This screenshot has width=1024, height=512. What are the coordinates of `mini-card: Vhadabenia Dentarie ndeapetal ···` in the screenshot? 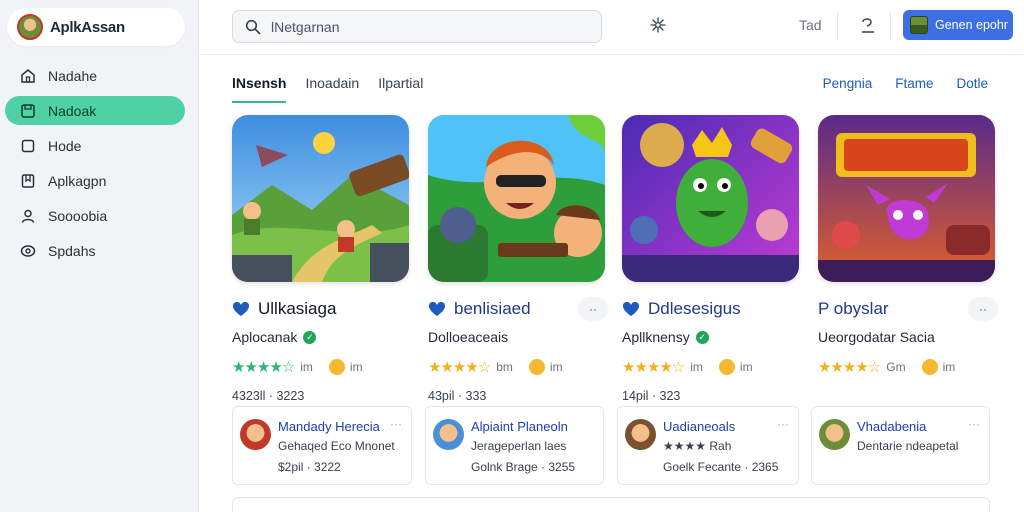 It's located at (900, 445).